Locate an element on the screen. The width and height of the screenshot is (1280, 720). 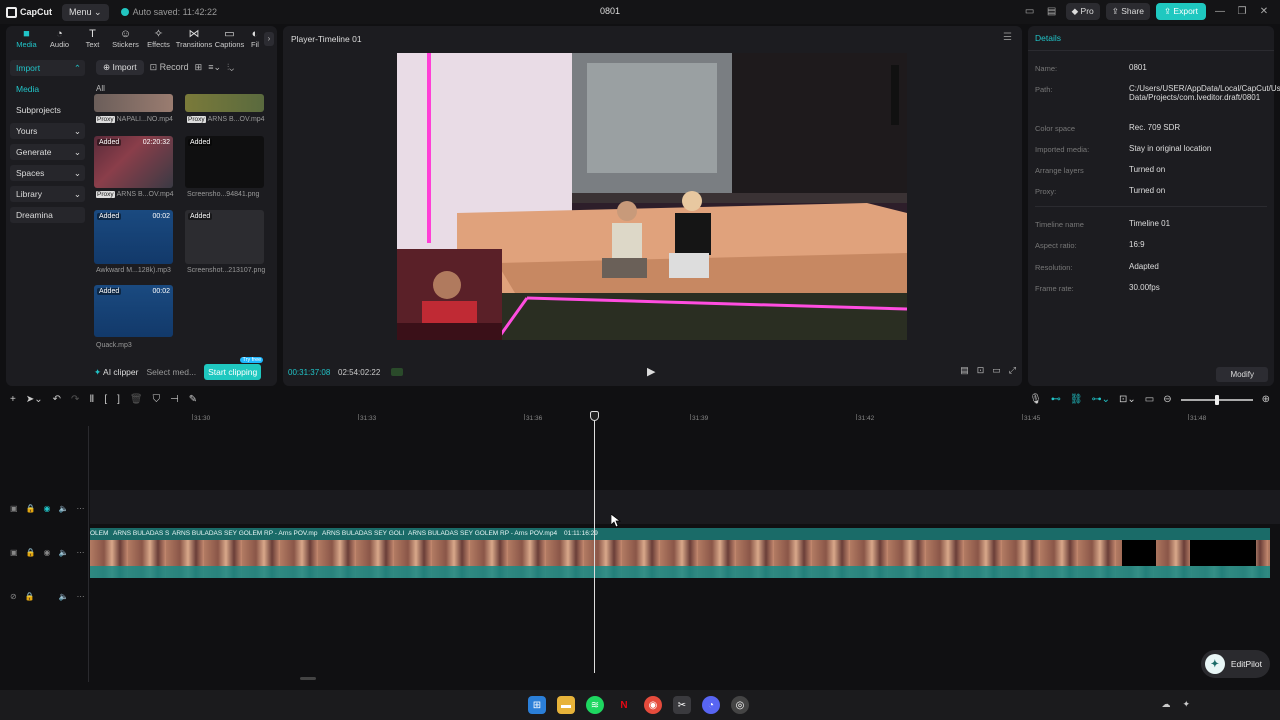
shortcuts-icon: ▤ is located at coordinates (1052, 12).